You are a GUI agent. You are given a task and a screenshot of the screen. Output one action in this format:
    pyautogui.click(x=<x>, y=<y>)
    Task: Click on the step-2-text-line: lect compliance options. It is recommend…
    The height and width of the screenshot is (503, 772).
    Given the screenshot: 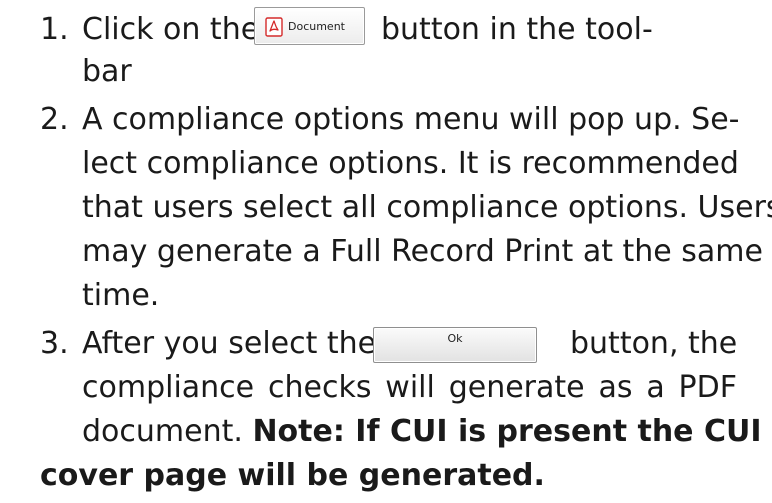 What is the action you would take?
    pyautogui.click(x=410, y=163)
    